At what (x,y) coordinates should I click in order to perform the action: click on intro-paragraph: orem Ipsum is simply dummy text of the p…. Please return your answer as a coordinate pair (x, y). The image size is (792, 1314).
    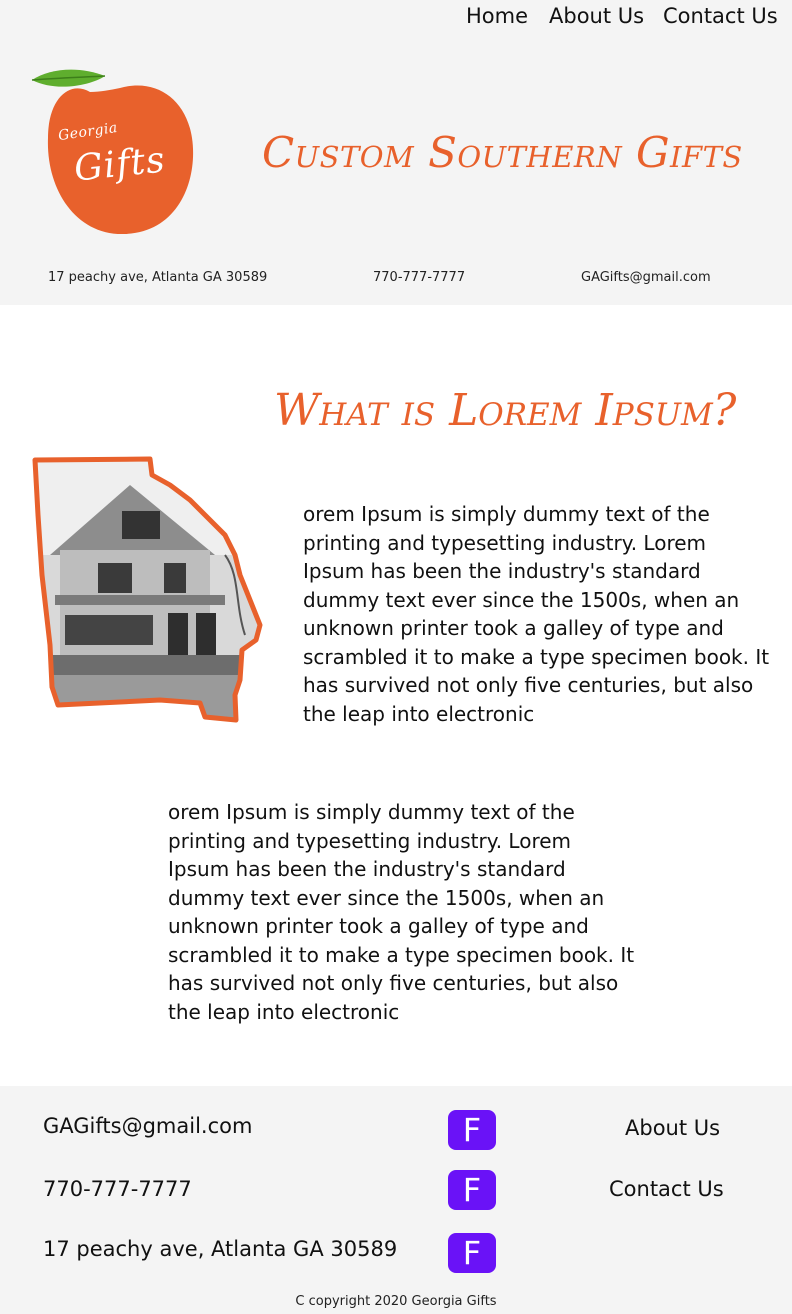
    Looking at the image, I should click on (536, 614).